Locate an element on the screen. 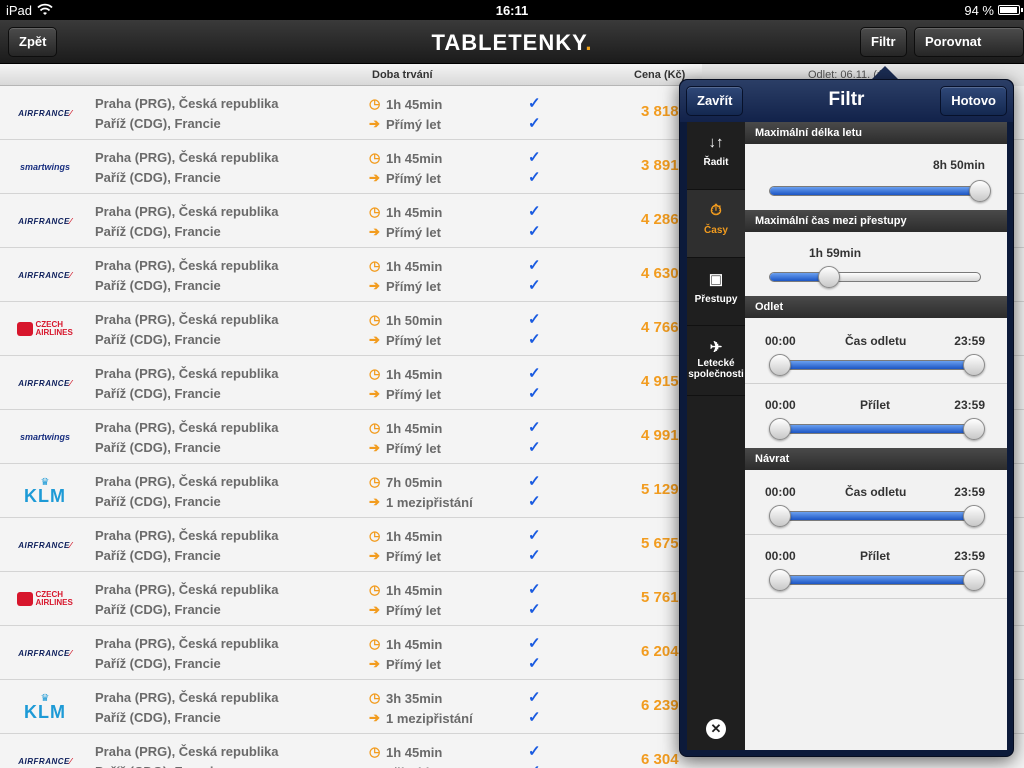 This screenshot has height=768, width=1024. return-departure-time-from: 00:00 is located at coordinates (780, 492).